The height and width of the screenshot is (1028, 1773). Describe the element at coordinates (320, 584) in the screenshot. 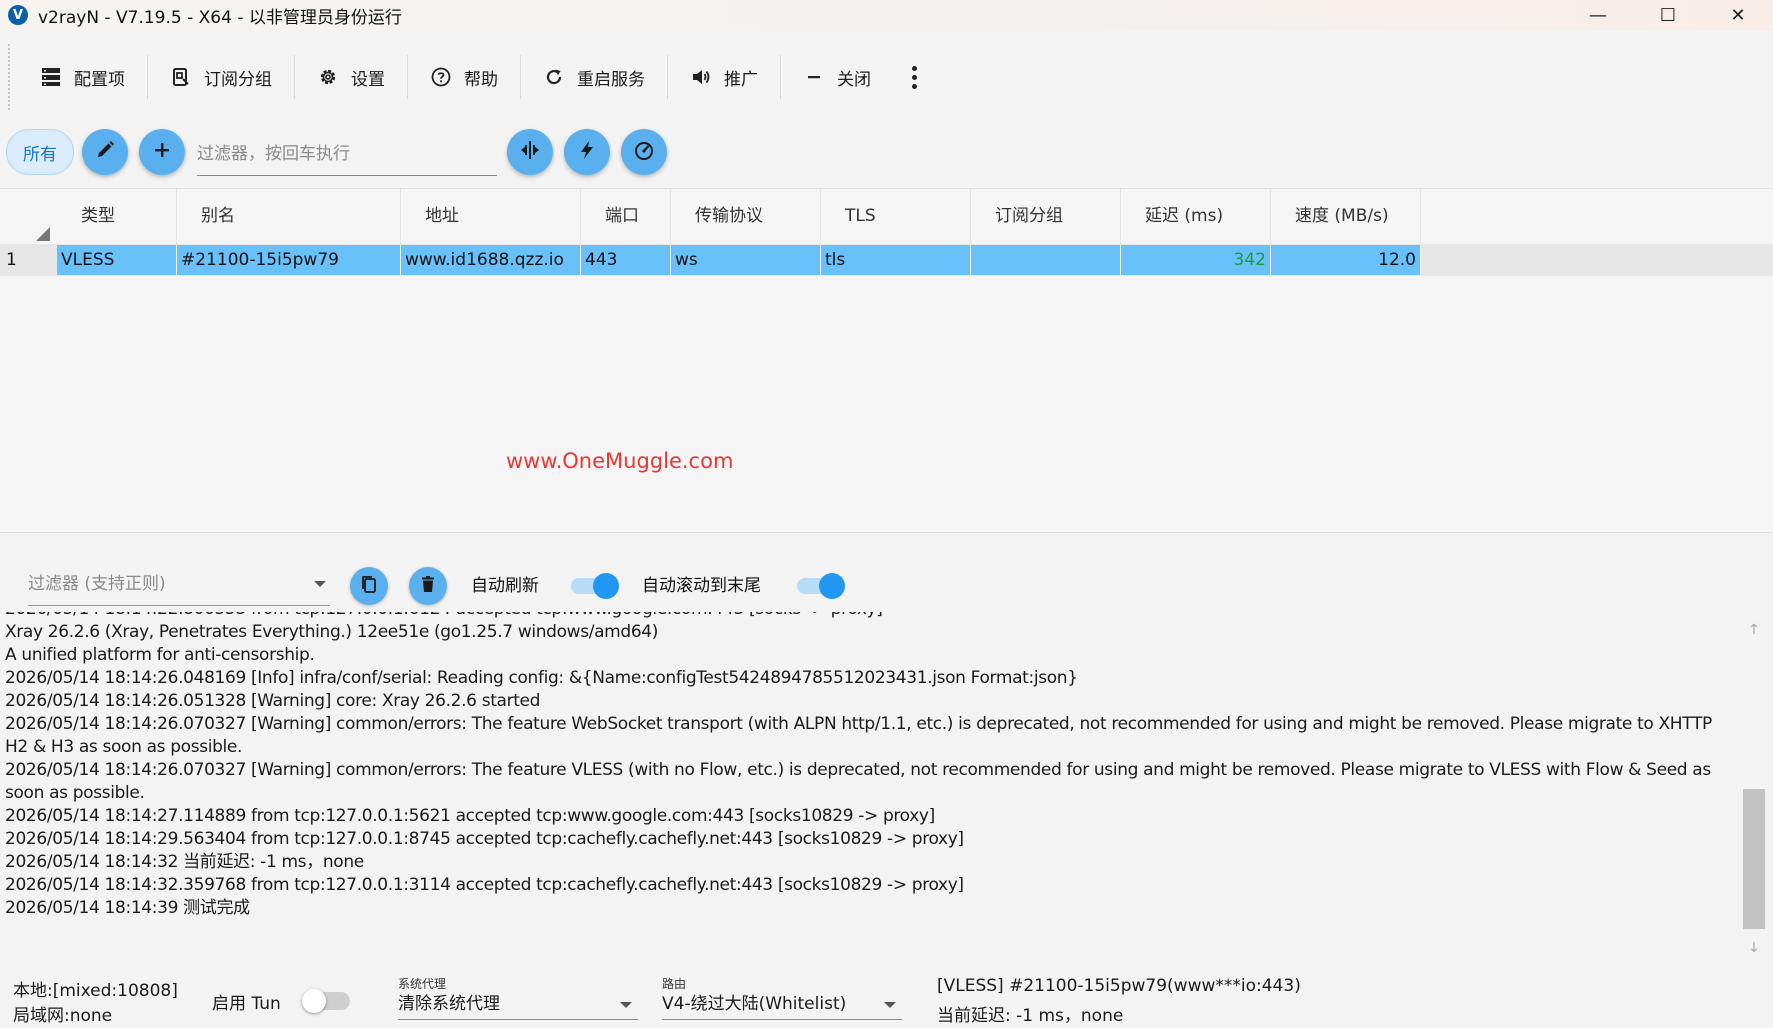

I see `chevron-down-icon` at that location.